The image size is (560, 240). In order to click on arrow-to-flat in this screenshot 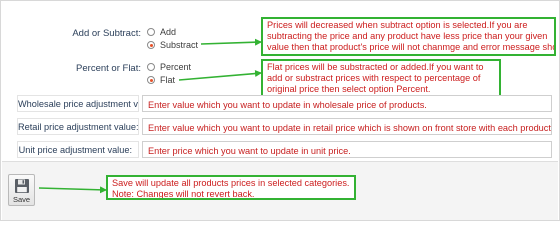, I will do `click(220, 75)`.